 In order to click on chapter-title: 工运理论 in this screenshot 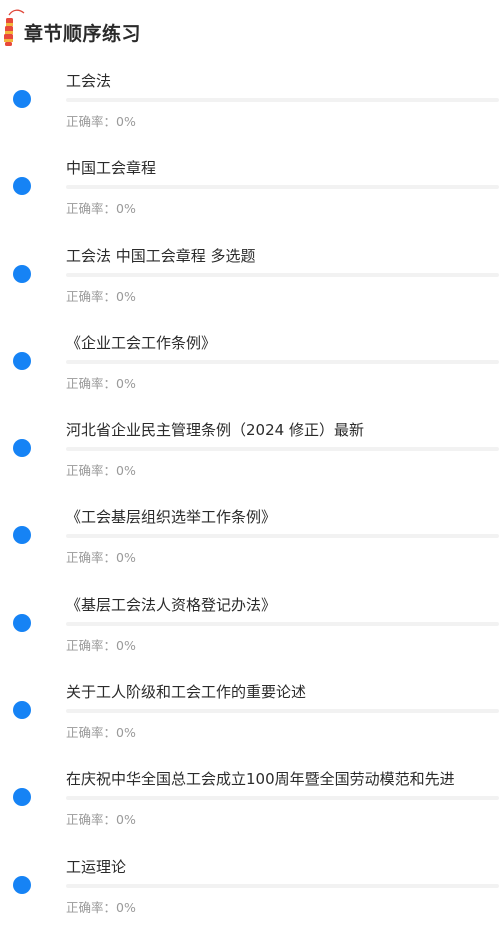, I will do `click(96, 866)`.